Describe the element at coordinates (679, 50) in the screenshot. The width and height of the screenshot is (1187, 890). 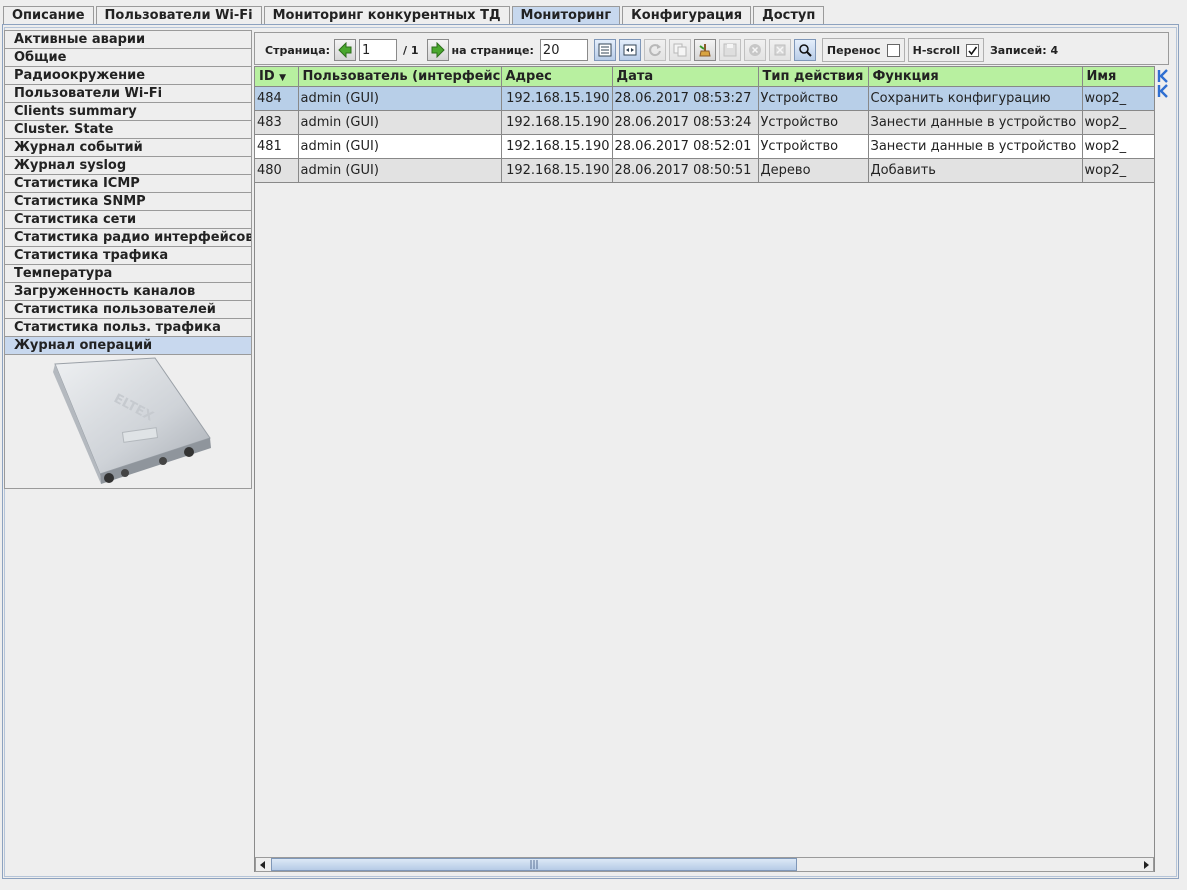
I see `copy-button` at that location.